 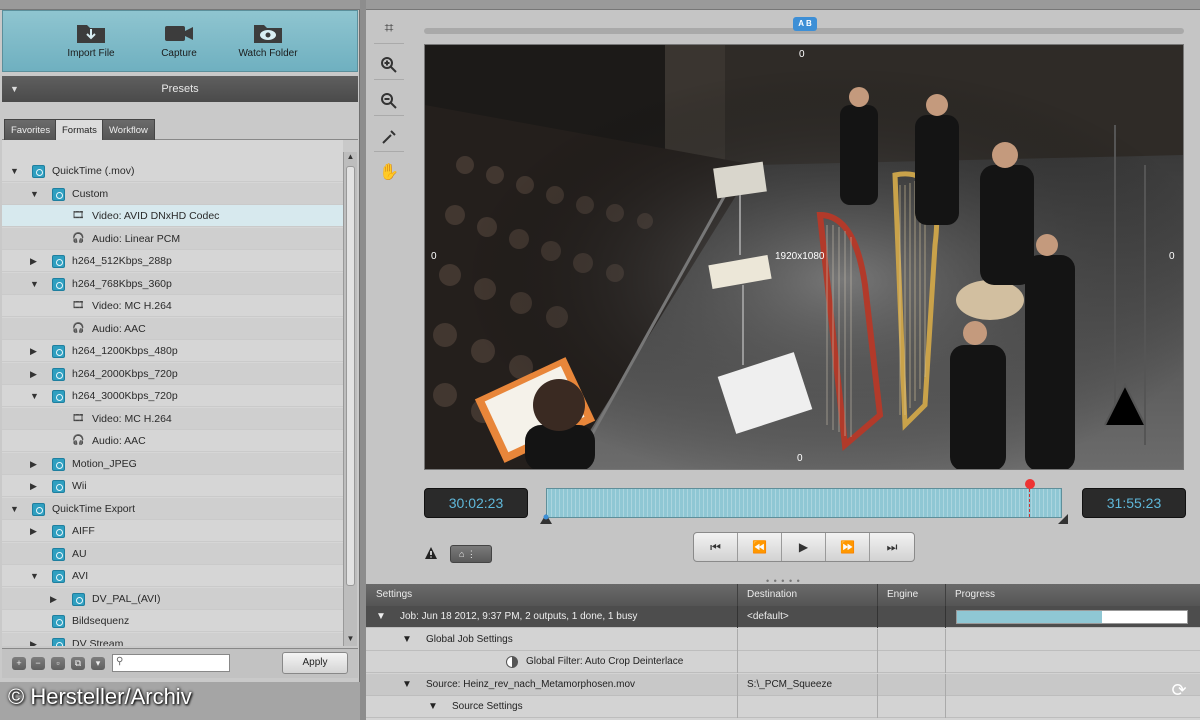 I want to click on timecode-out: 31:55:23, so click(x=1134, y=503).